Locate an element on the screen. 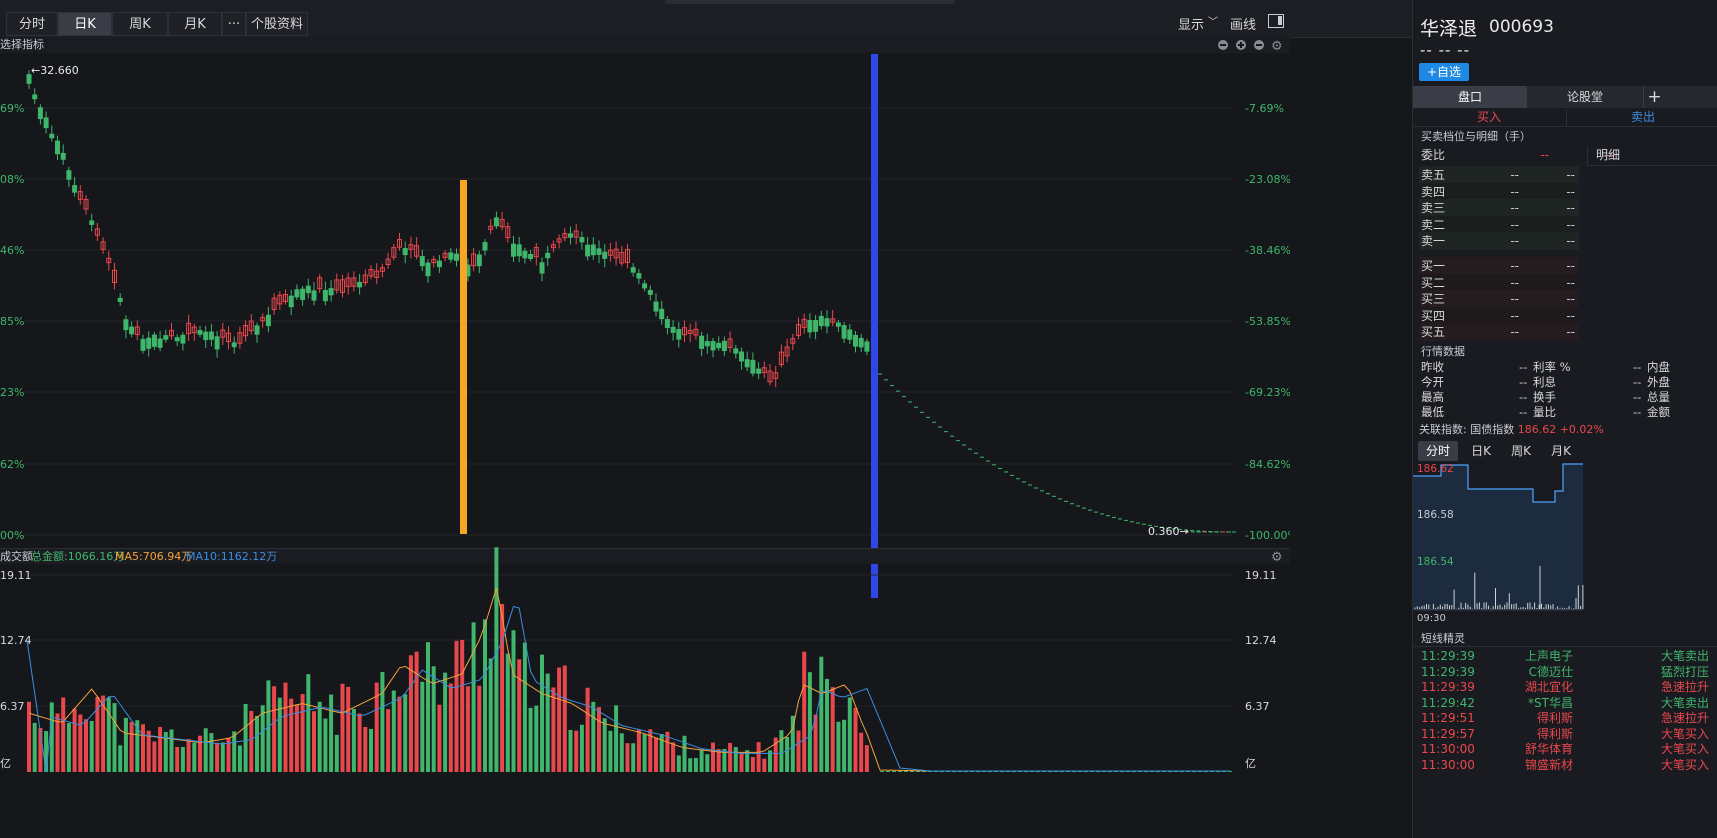 This screenshot has width=1717, height=838. search-bar-edge is located at coordinates (810, 2).